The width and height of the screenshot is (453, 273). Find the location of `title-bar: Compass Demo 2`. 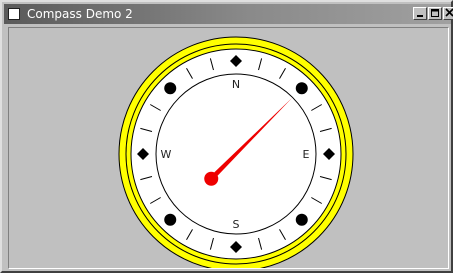

title-bar: Compass Demo 2 is located at coordinates (228, 14).